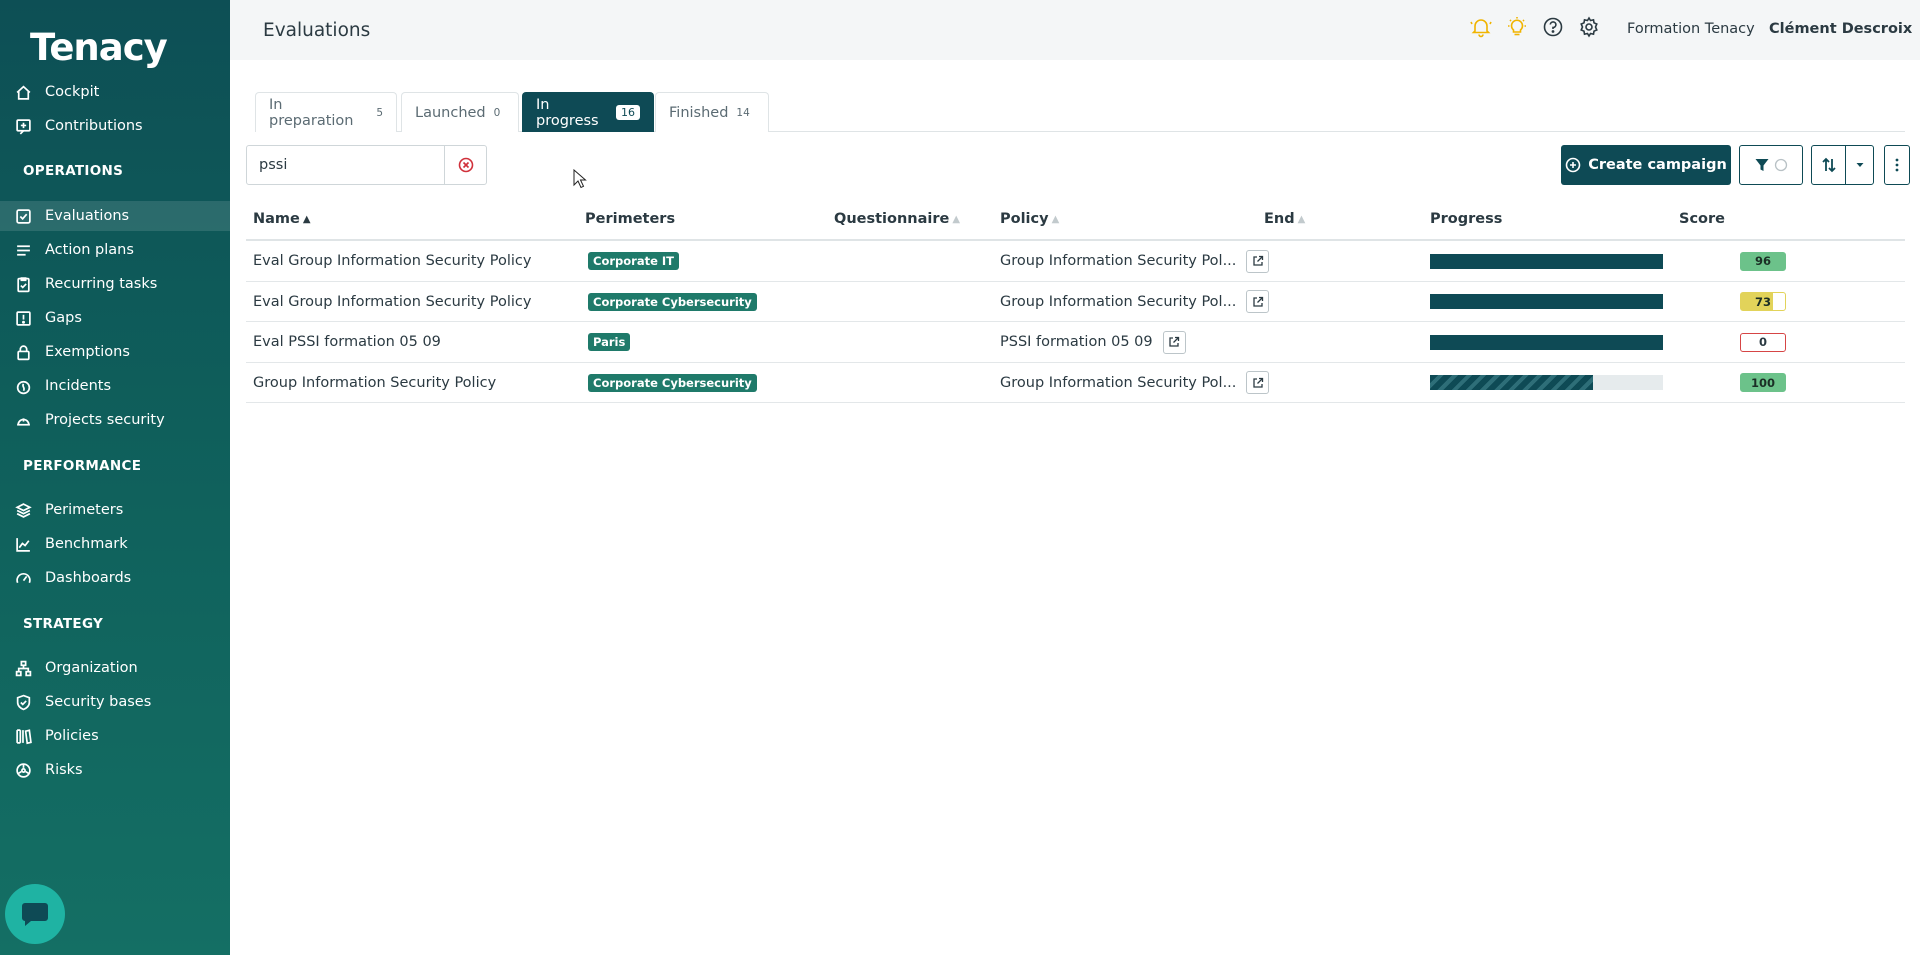  I want to click on sidebar-item-policies: Policies, so click(115, 736).